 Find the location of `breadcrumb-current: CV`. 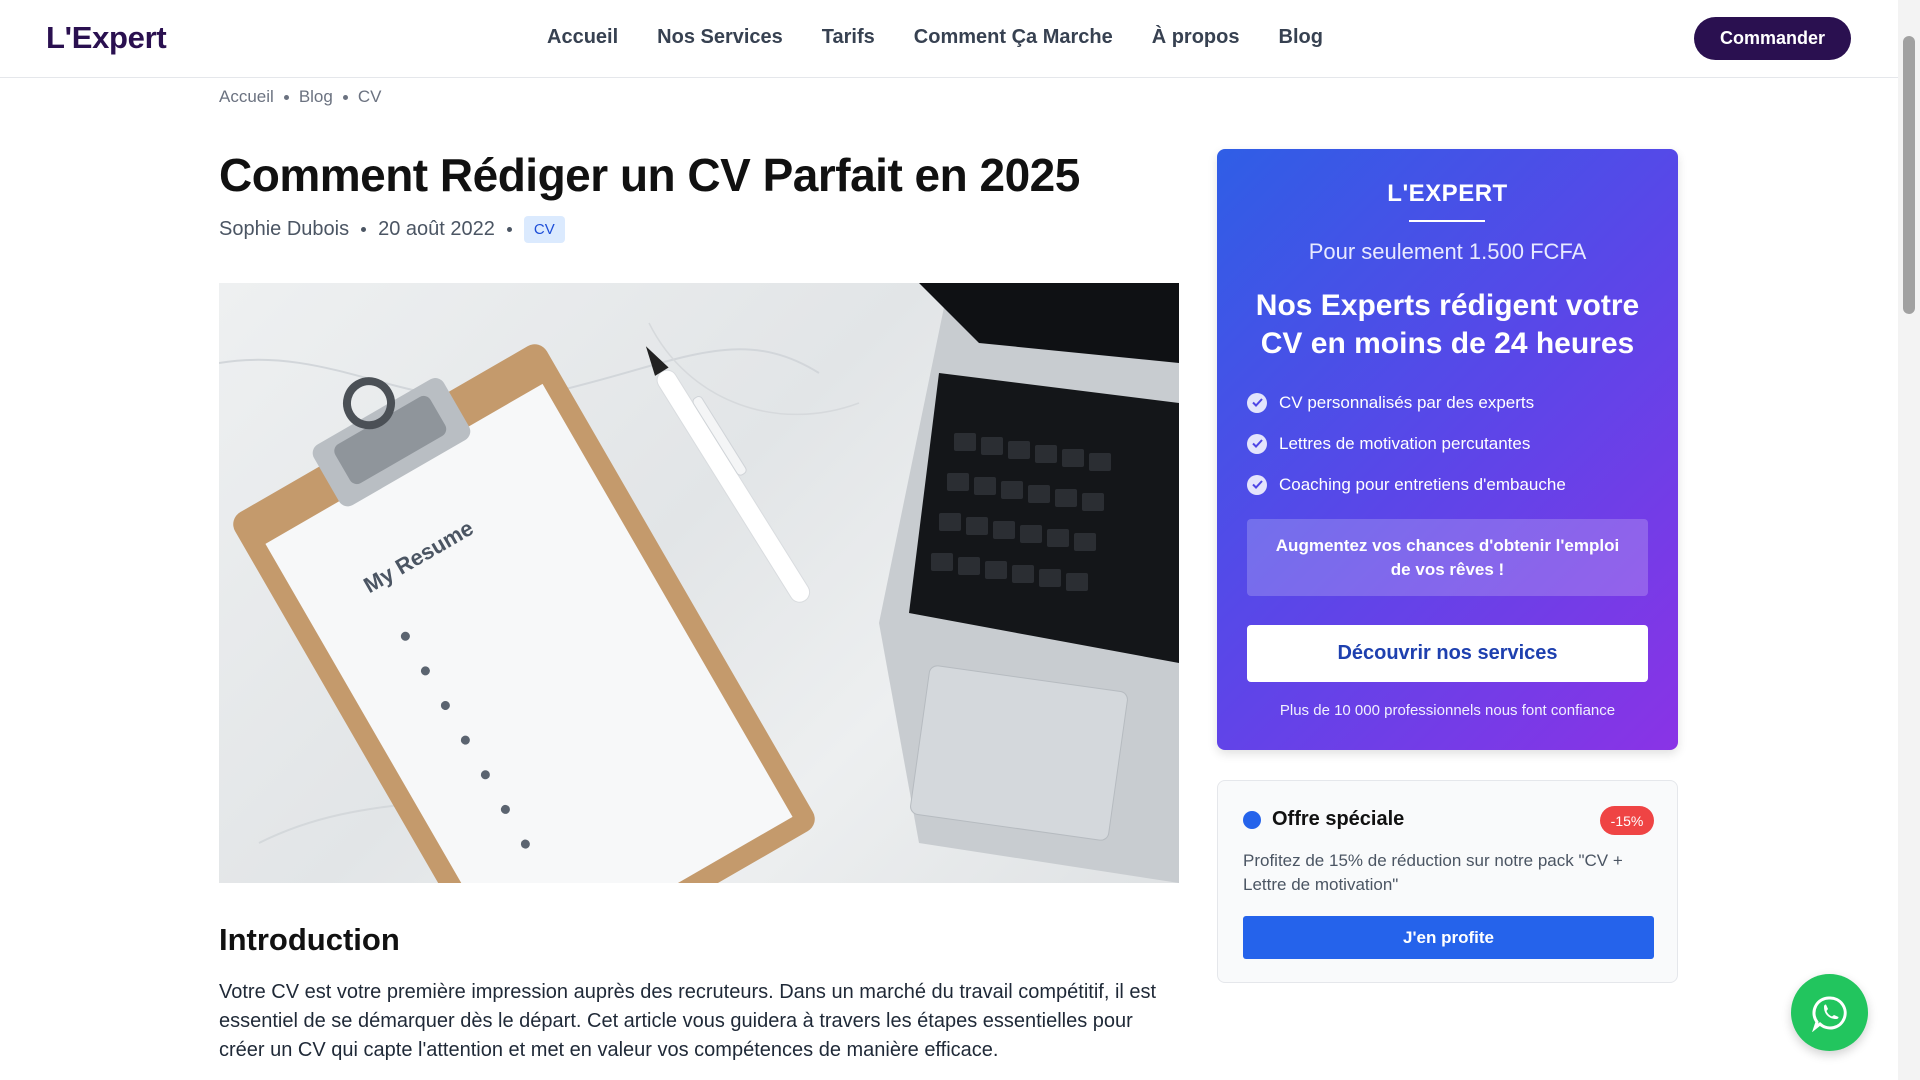

breadcrumb-current: CV is located at coordinates (369, 96).